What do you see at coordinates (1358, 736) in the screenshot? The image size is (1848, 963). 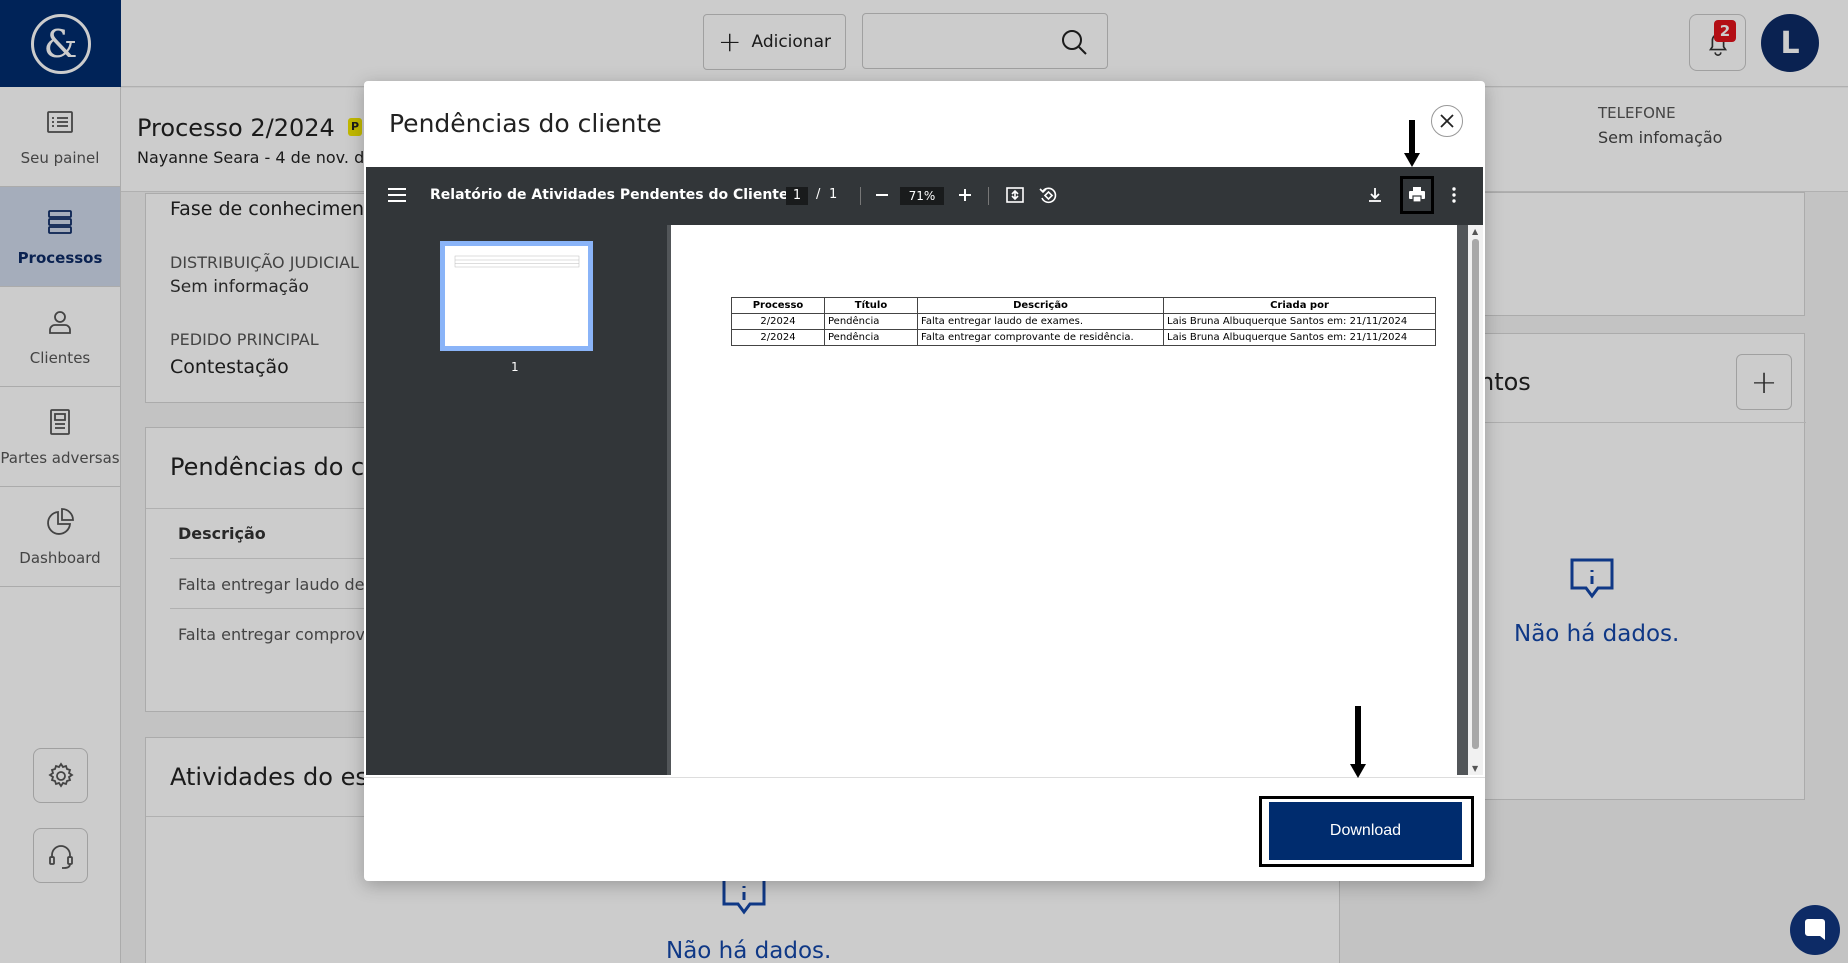 I see `annotation-arrow-download` at bounding box center [1358, 736].